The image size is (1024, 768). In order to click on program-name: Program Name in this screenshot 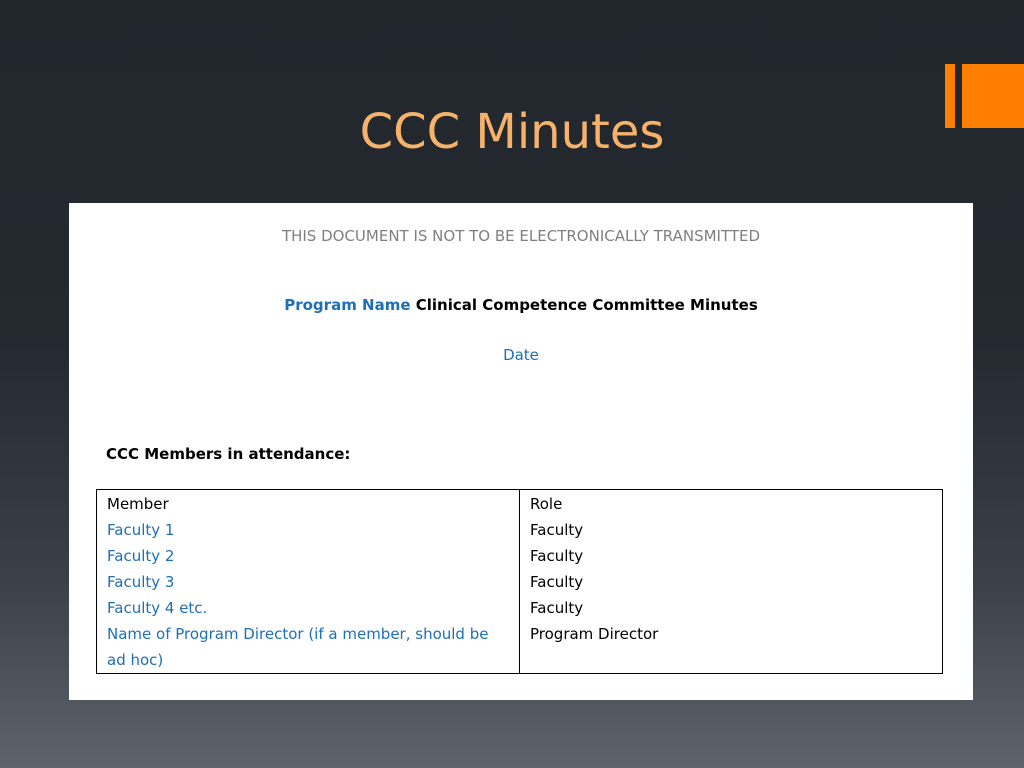, I will do `click(347, 305)`.